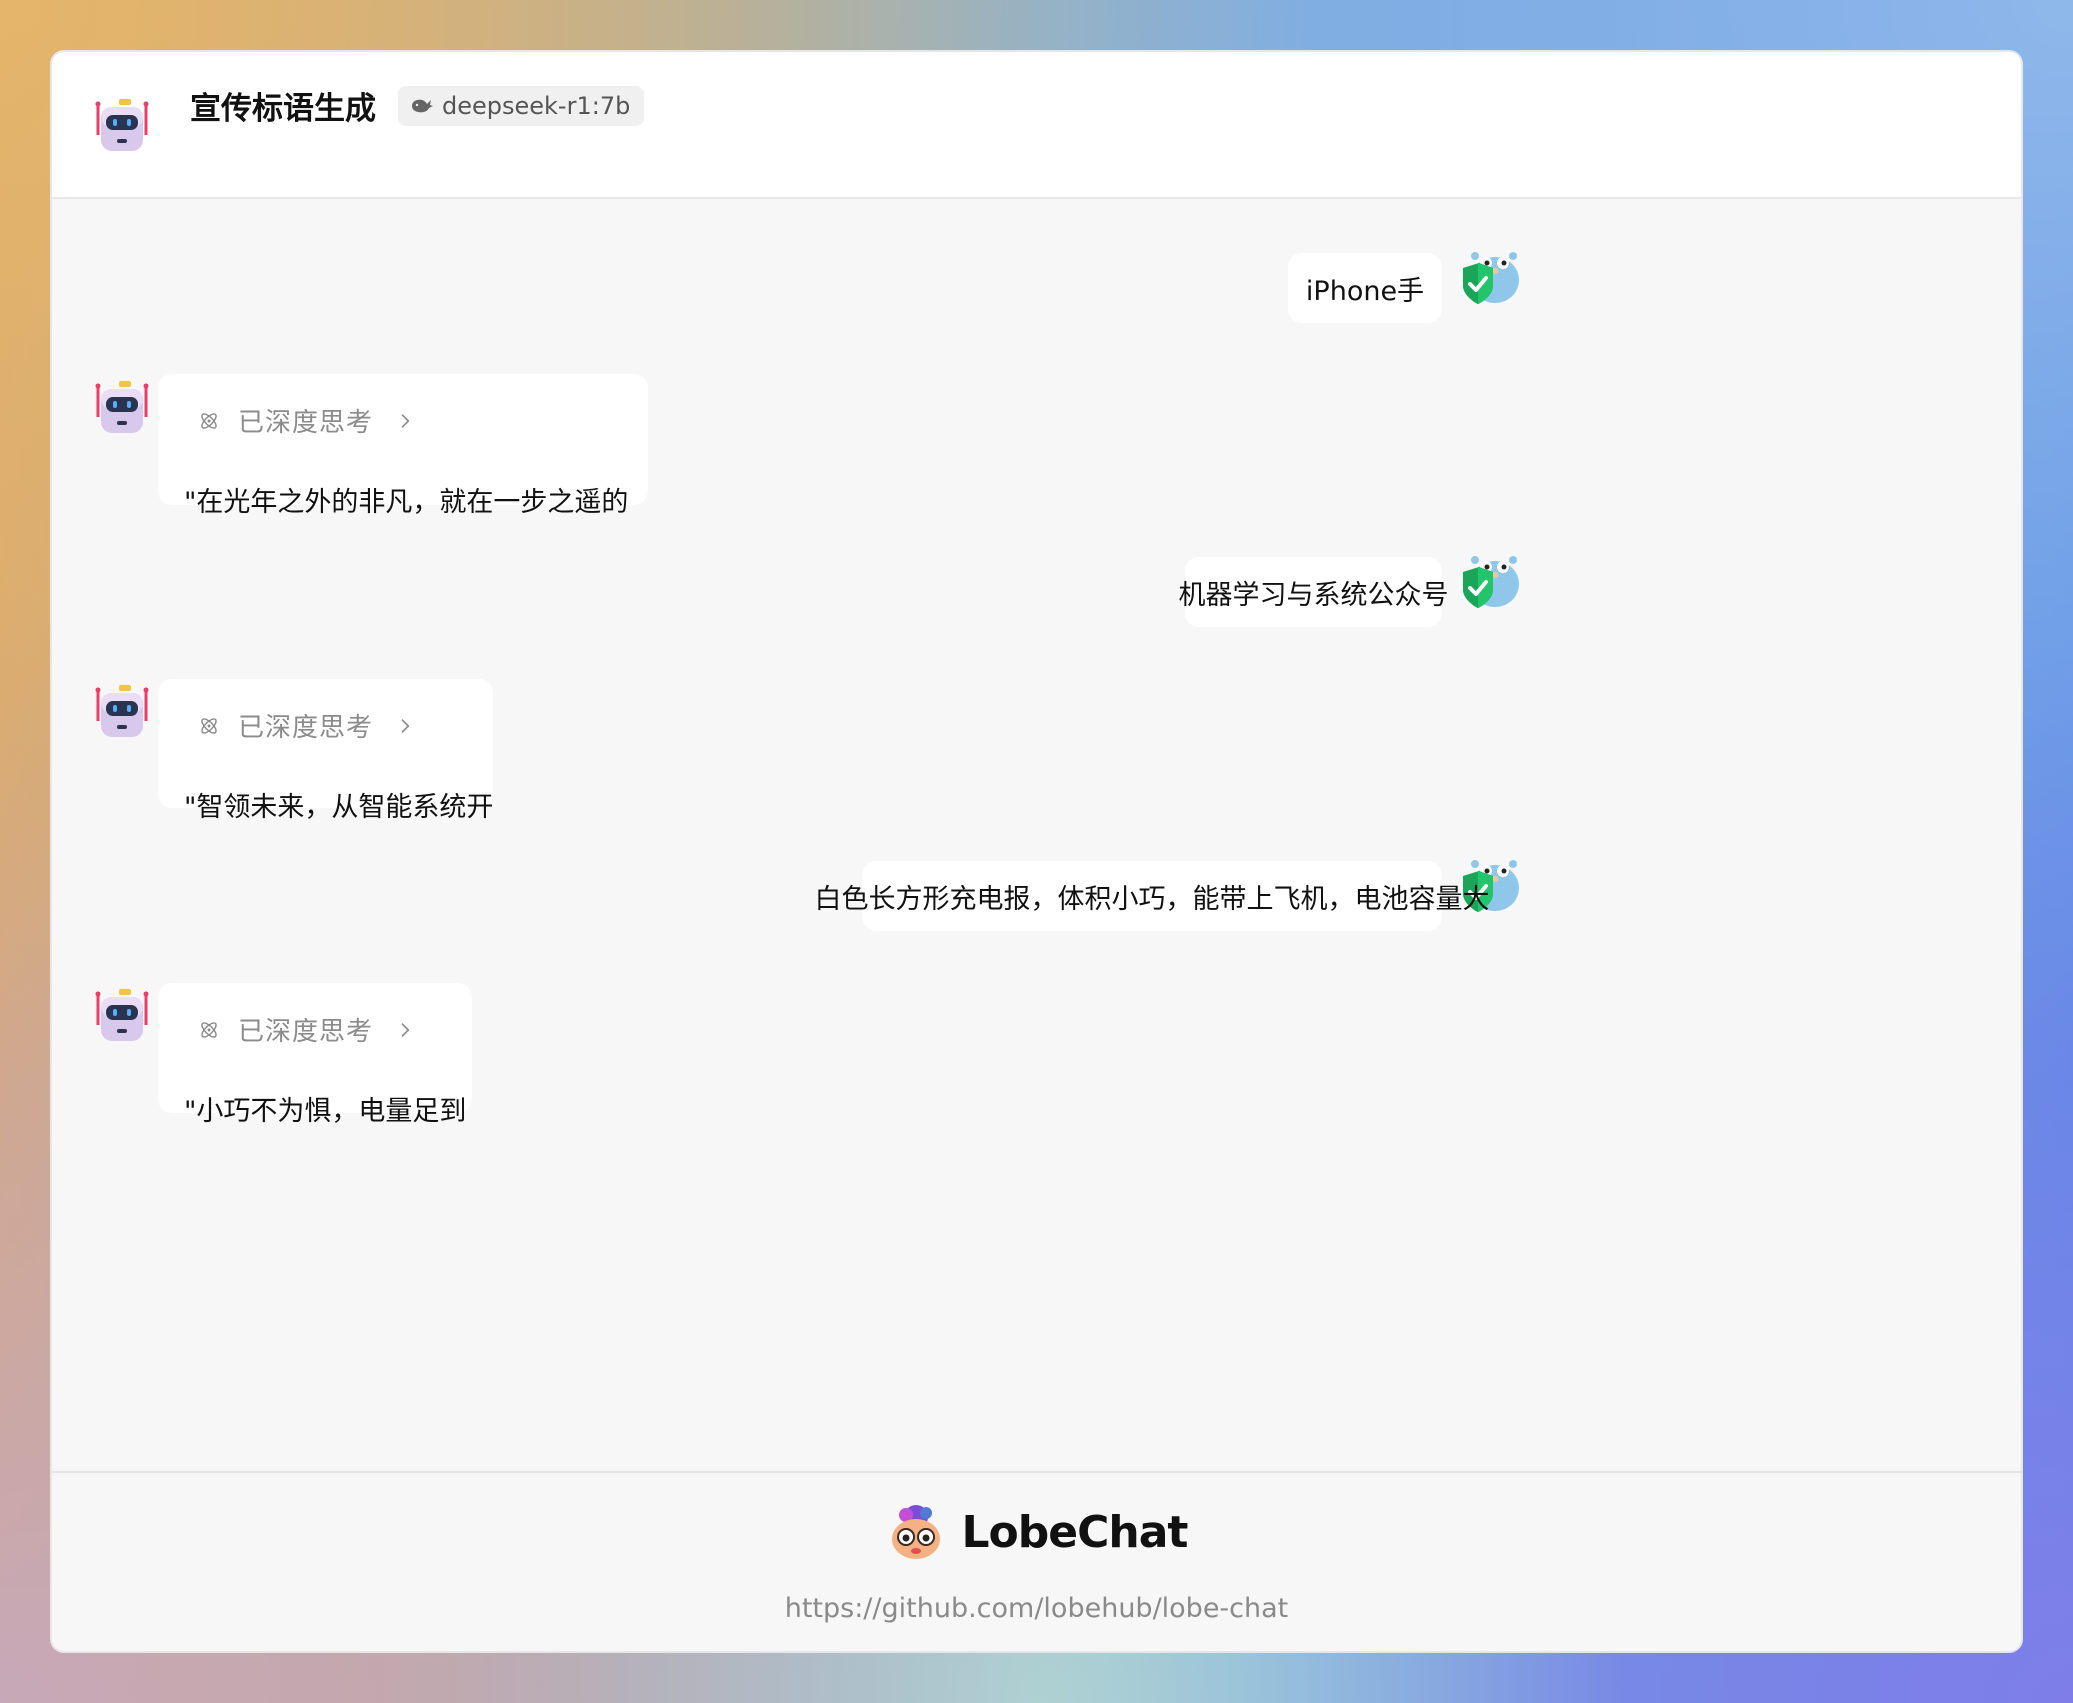 This screenshot has height=1703, width=2073. I want to click on brand-name: LobeChat, so click(1075, 1532).